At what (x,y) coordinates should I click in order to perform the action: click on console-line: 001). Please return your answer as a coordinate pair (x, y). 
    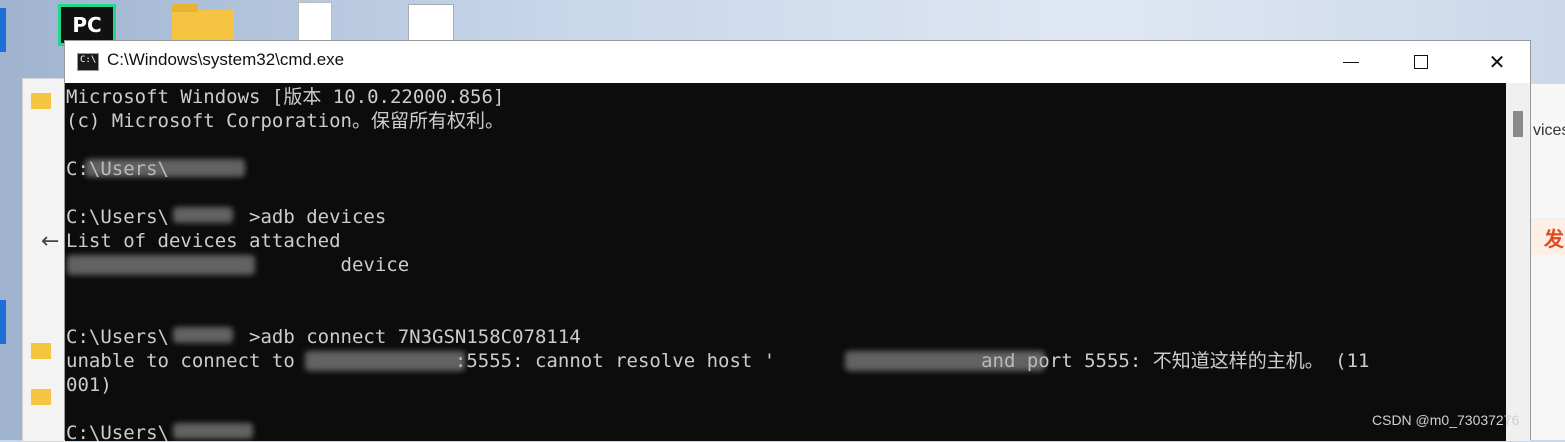
    Looking at the image, I should click on (89, 385).